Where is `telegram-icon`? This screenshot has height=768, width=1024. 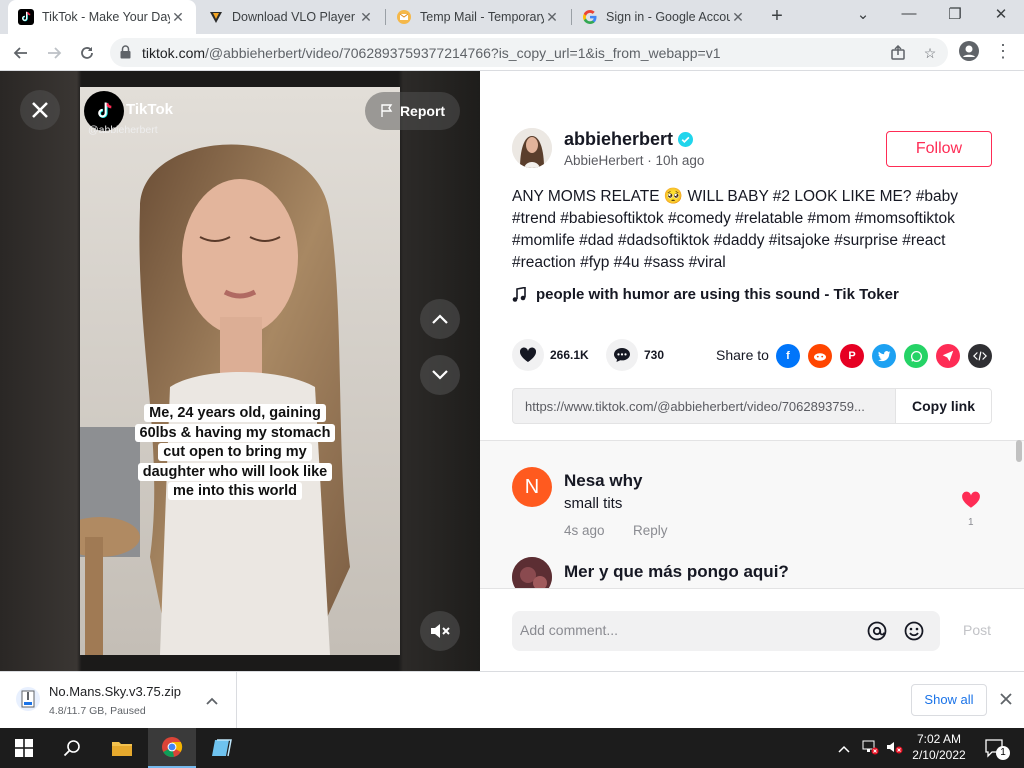 telegram-icon is located at coordinates (948, 356).